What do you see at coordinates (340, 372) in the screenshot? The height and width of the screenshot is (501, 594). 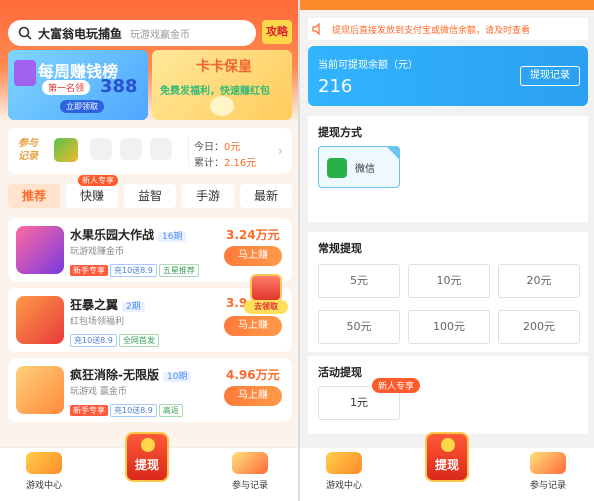 I see `section-title: 活动提现` at bounding box center [340, 372].